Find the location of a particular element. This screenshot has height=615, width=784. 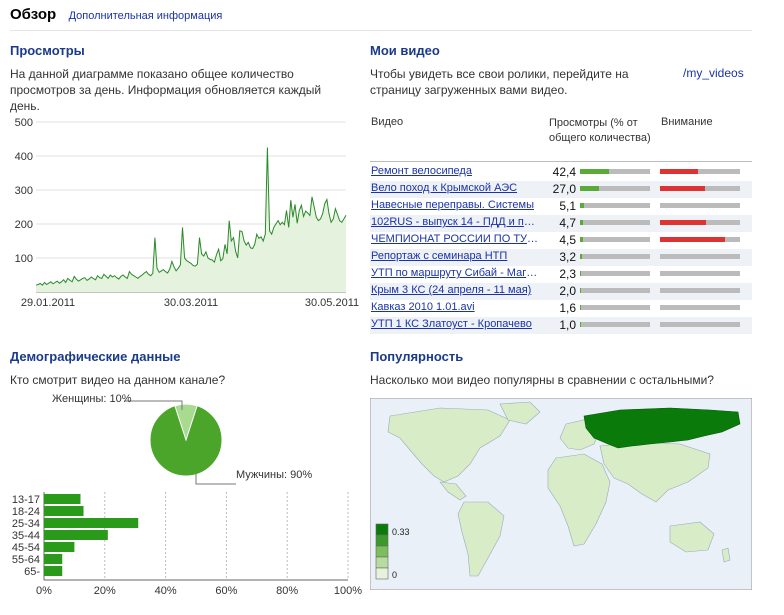

video-title-link: Репортаж с семинара НТП is located at coordinates (455, 256).